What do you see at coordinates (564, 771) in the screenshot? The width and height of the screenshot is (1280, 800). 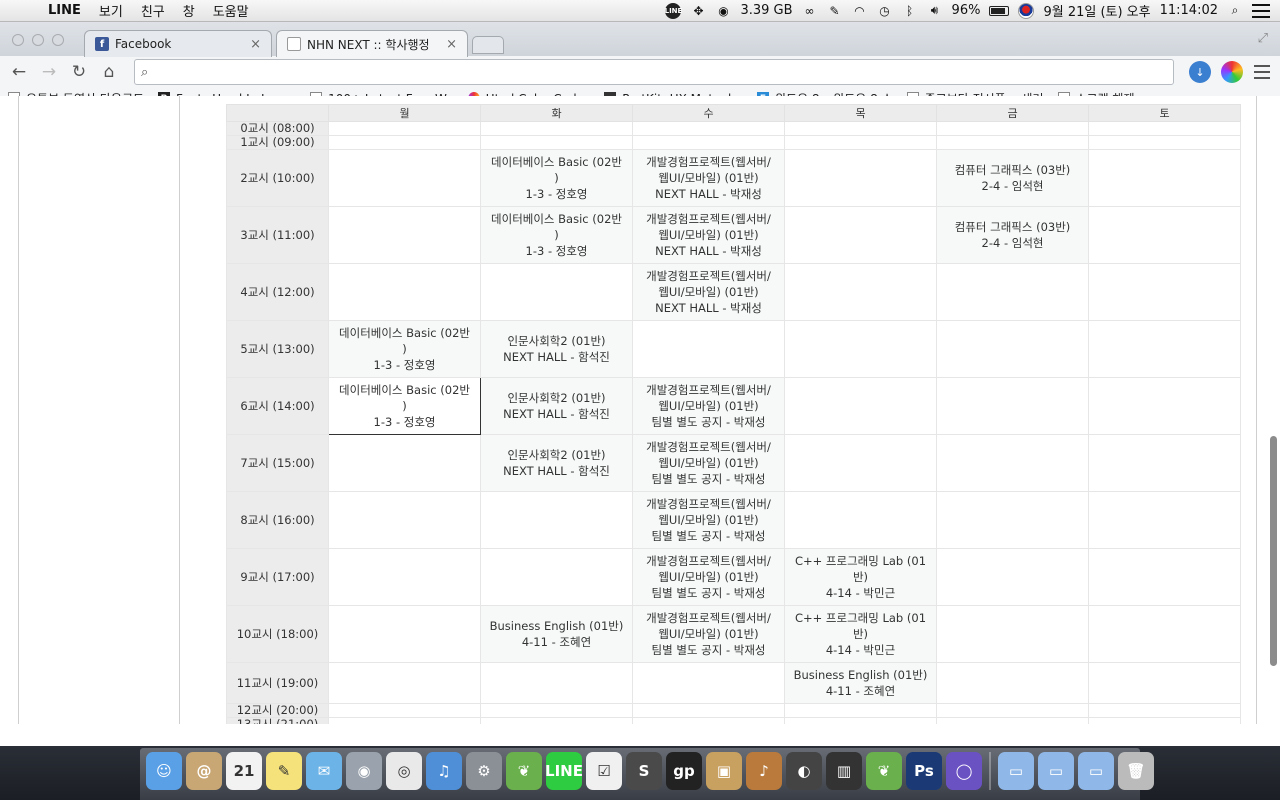 I see `dock-line-icon: LINE` at bounding box center [564, 771].